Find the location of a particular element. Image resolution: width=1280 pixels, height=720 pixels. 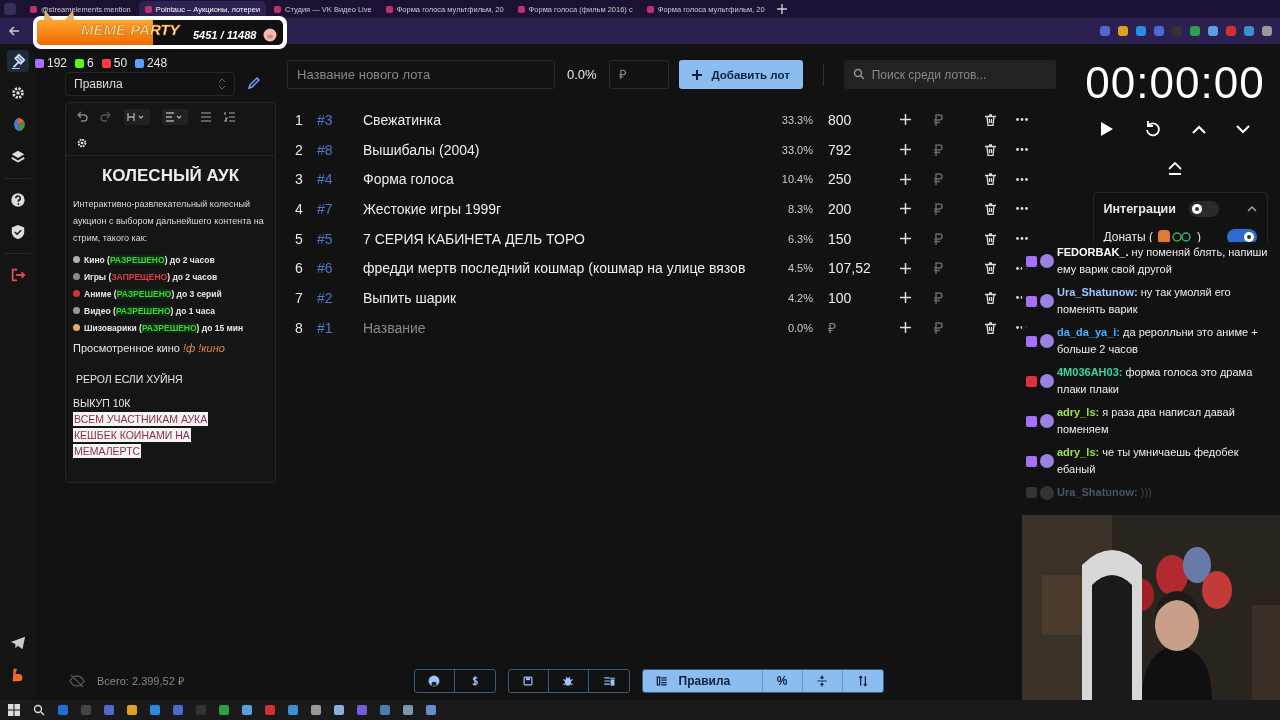

reset-icon is located at coordinates (1153, 129).